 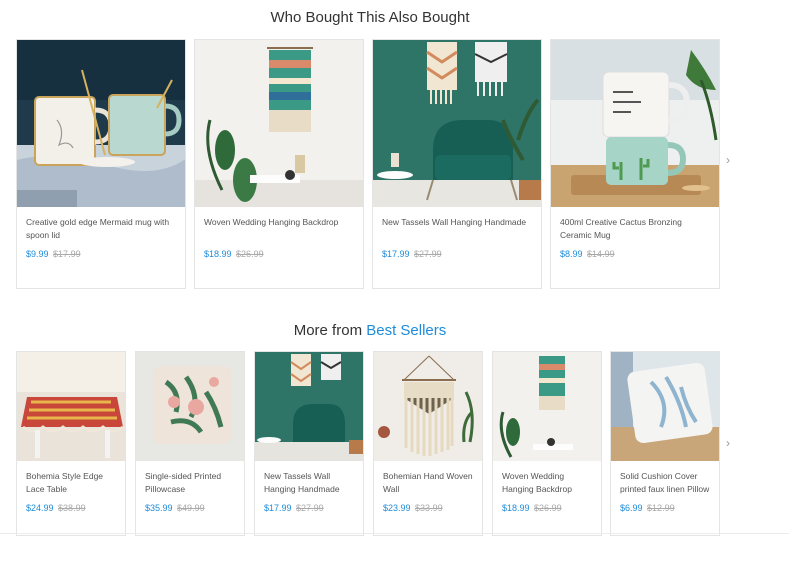 What do you see at coordinates (429, 508) in the screenshot?
I see `original-price: $33.99` at bounding box center [429, 508].